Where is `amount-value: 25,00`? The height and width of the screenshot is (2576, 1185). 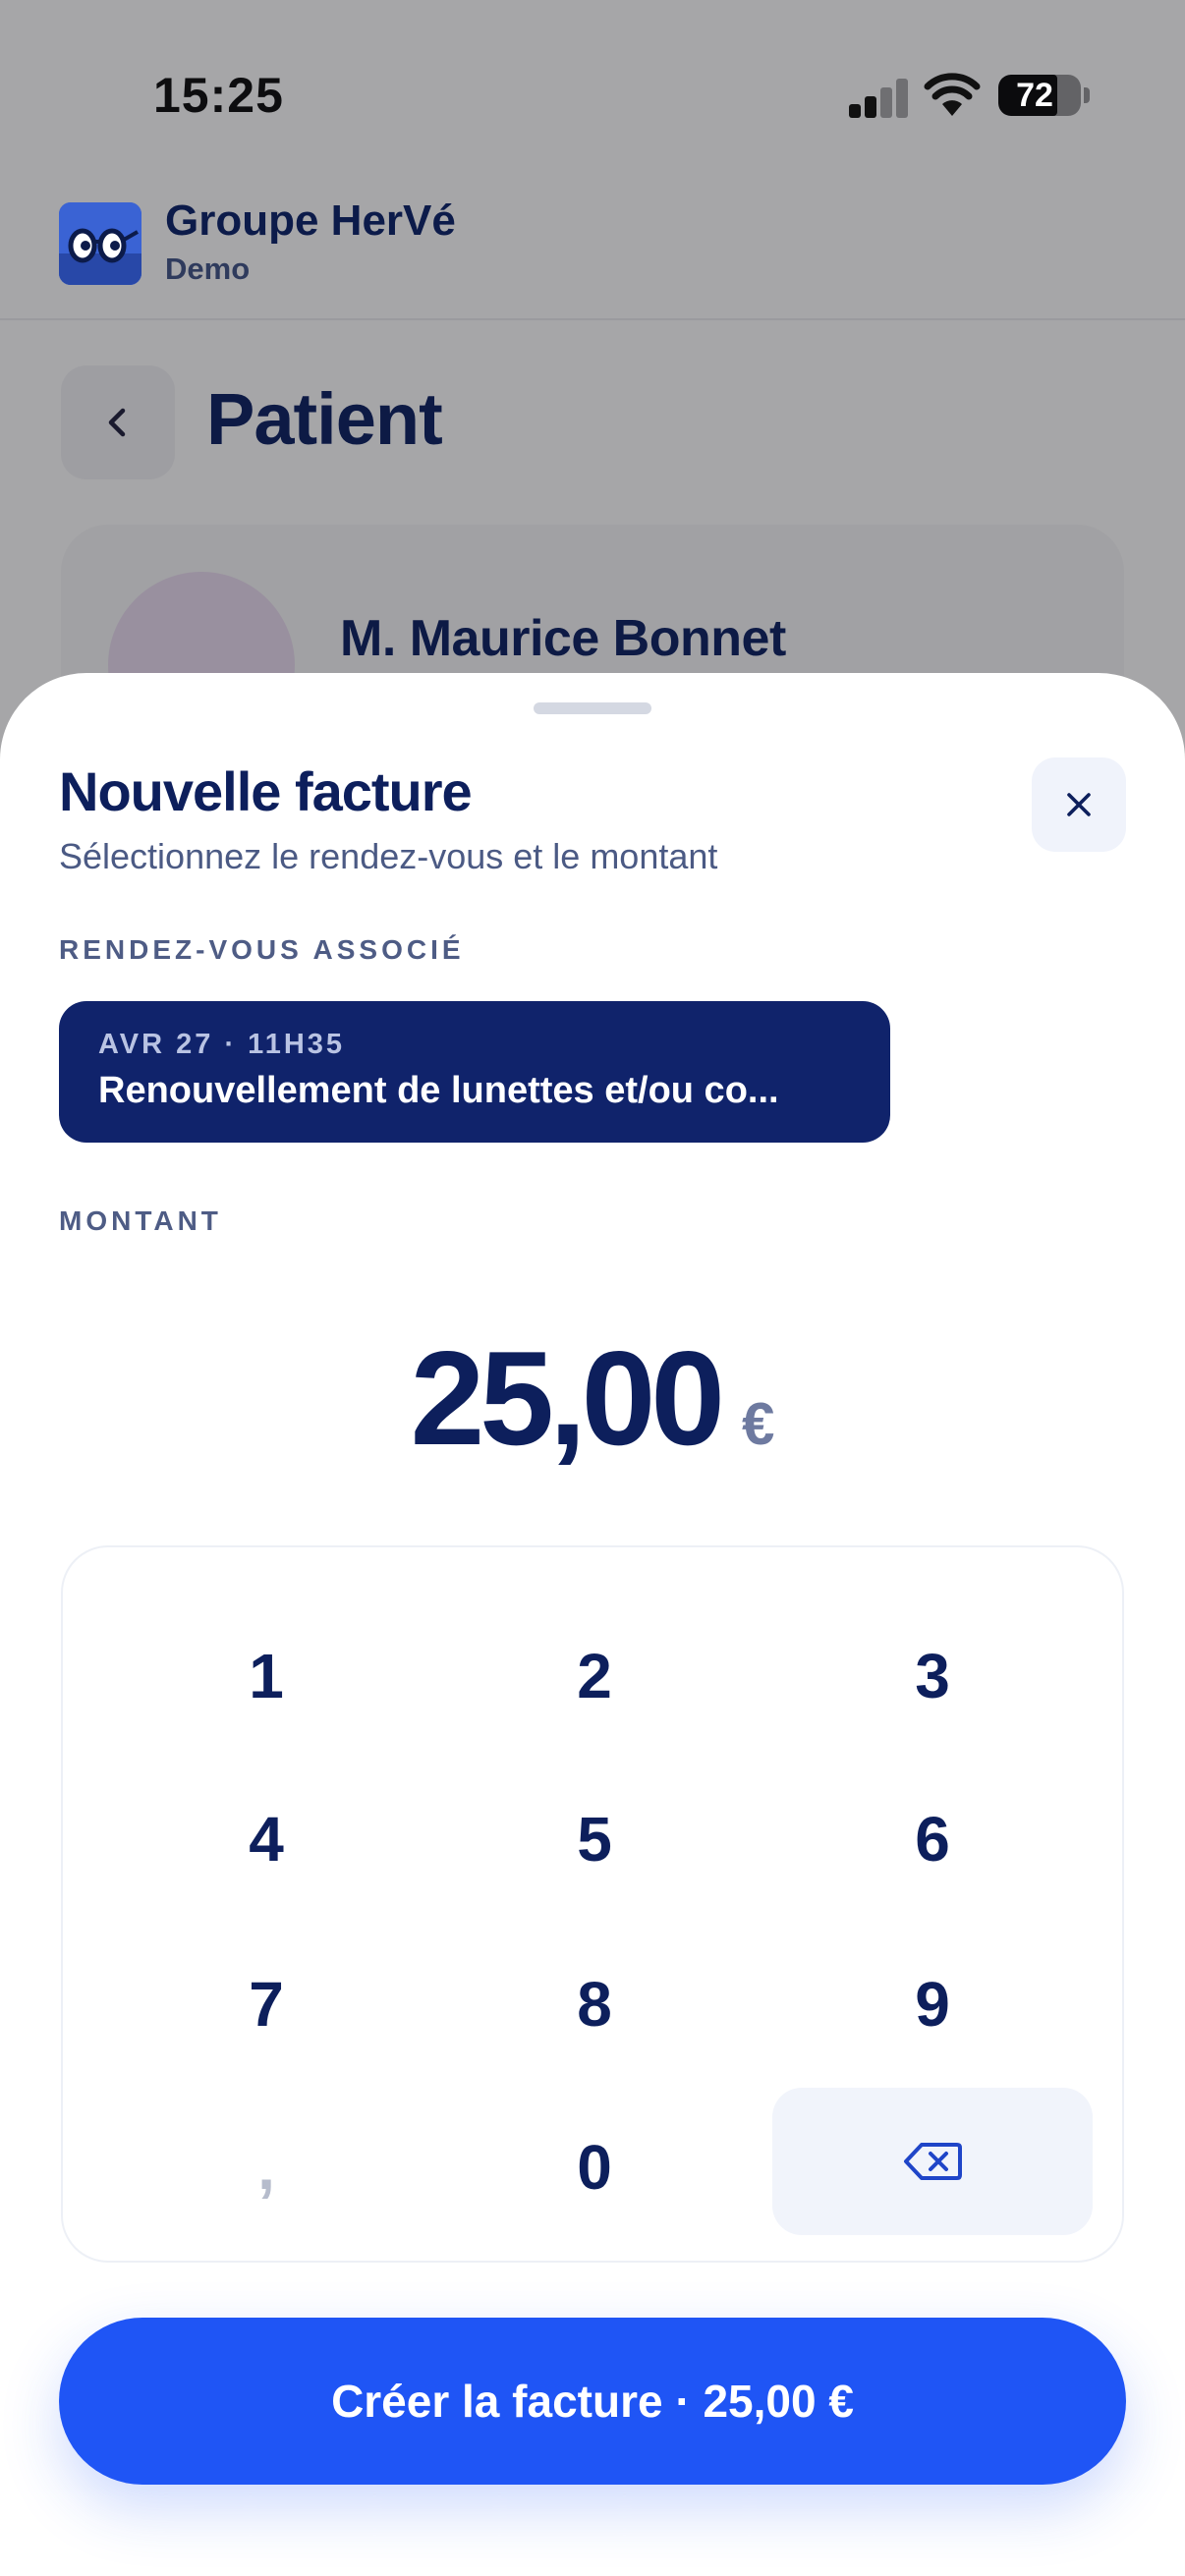 amount-value: 25,00 is located at coordinates (567, 1398).